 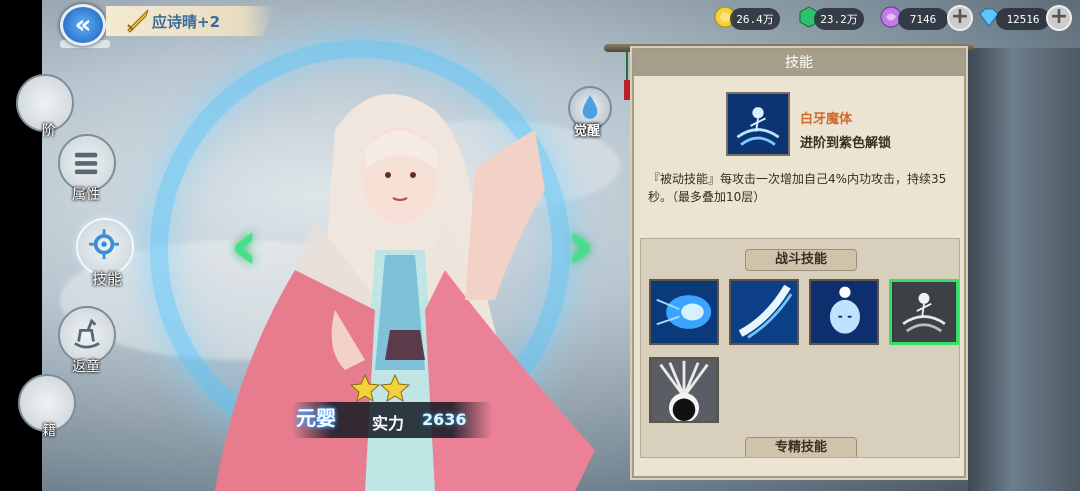 I want to click on realm-badge: 元婴, so click(x=316, y=418).